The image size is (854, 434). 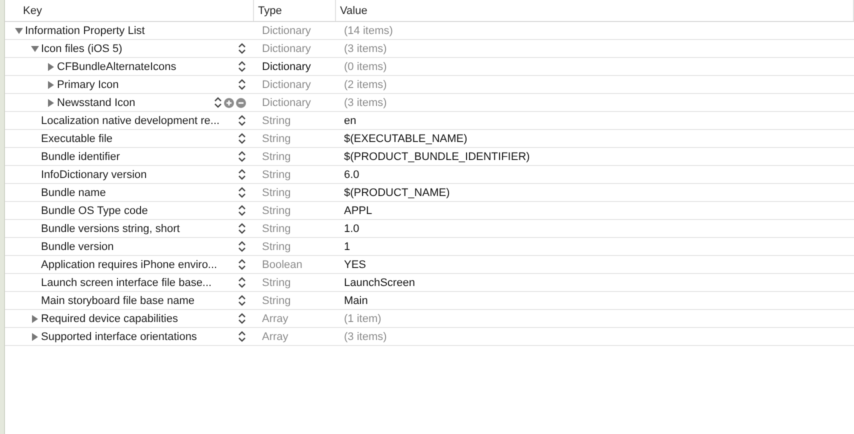 What do you see at coordinates (96, 102) in the screenshot?
I see `key-text: Newsstand Icon` at bounding box center [96, 102].